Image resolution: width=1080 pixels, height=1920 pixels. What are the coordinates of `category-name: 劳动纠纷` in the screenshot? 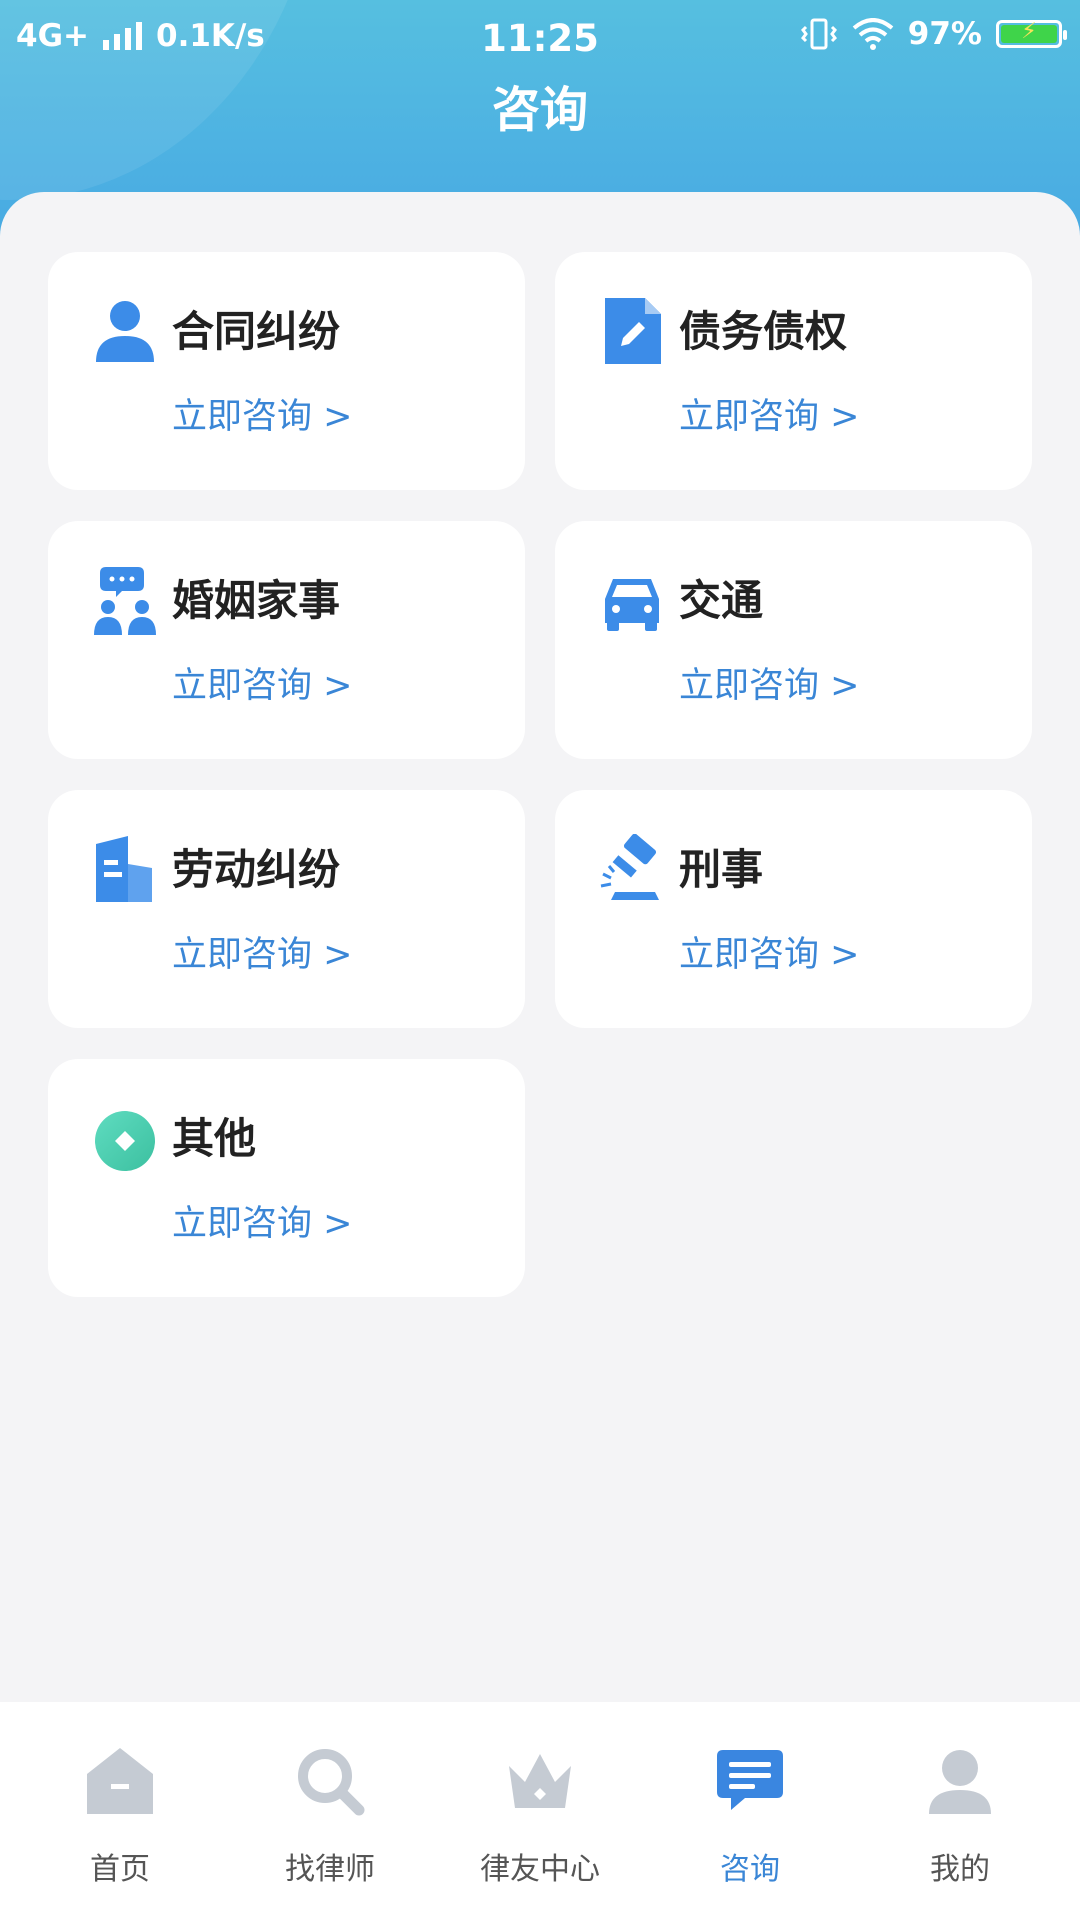 It's located at (256, 869).